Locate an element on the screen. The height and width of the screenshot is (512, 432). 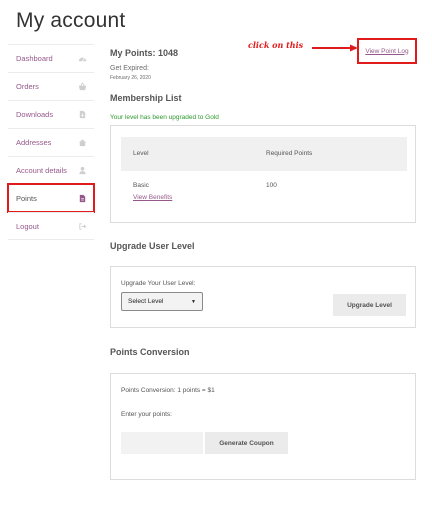
expiry-date: February 26, 2020 is located at coordinates (130, 78).